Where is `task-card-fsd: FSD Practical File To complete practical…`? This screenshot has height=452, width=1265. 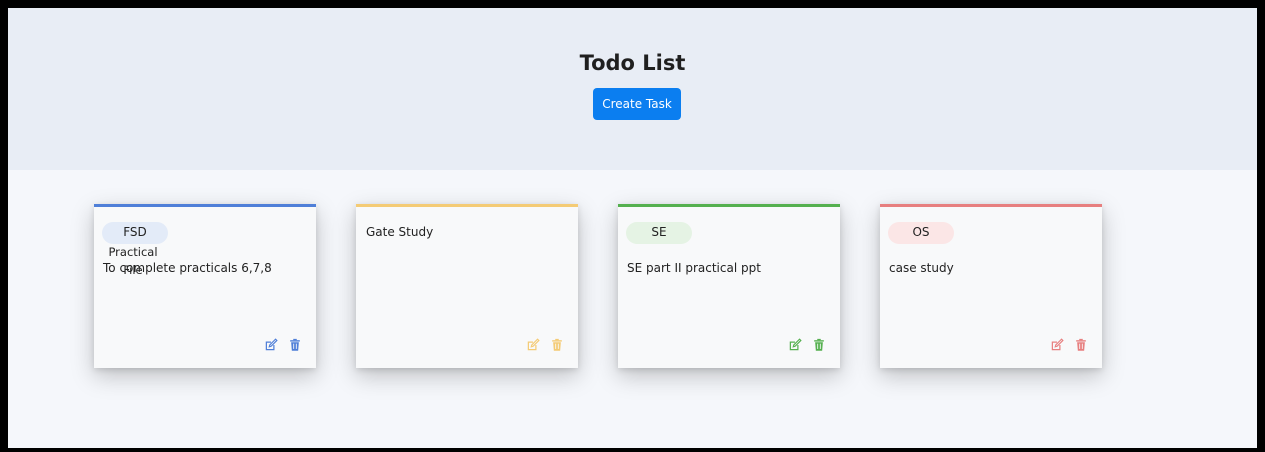
task-card-fsd: FSD Practical File To complete practical… is located at coordinates (205, 286).